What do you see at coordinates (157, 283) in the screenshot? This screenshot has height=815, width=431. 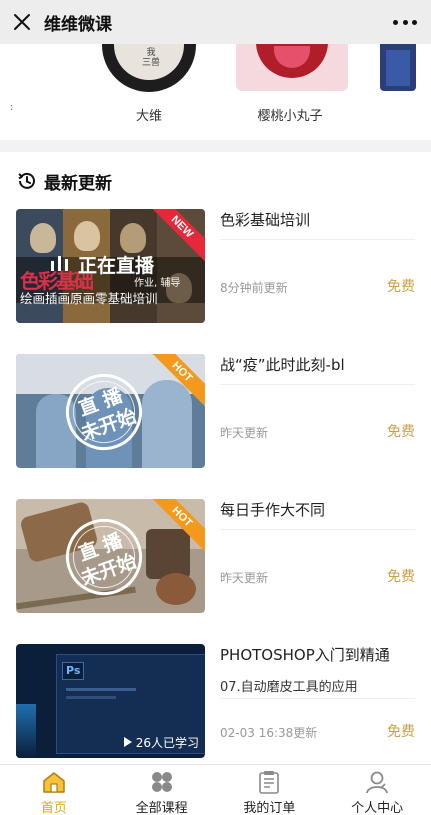 I see `live-overlay-tag: 作业, 辅导` at bounding box center [157, 283].